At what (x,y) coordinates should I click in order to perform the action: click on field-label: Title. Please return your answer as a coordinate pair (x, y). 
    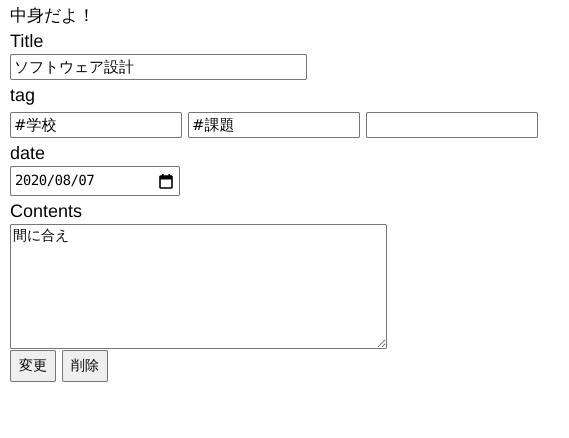
    Looking at the image, I should click on (27, 41).